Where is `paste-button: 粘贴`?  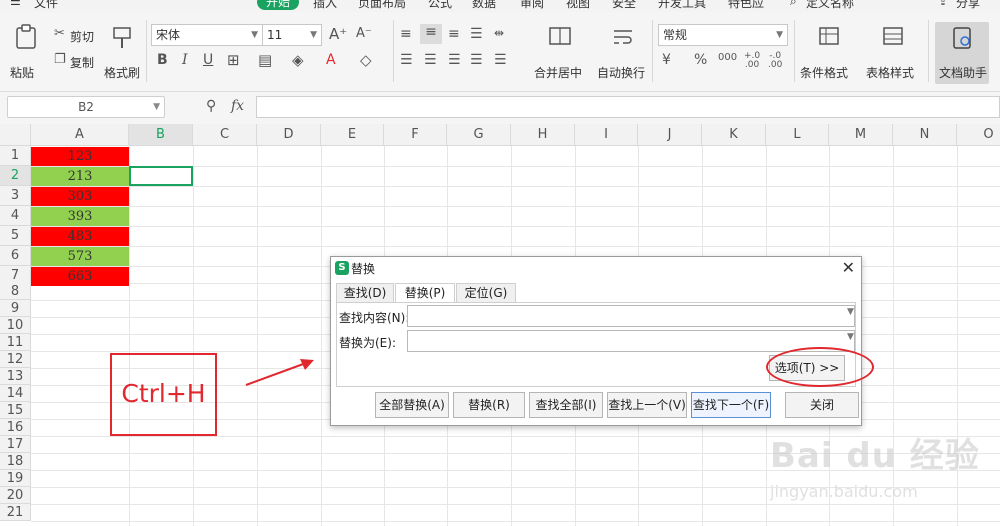
paste-button: 粘贴 is located at coordinates (26, 53).